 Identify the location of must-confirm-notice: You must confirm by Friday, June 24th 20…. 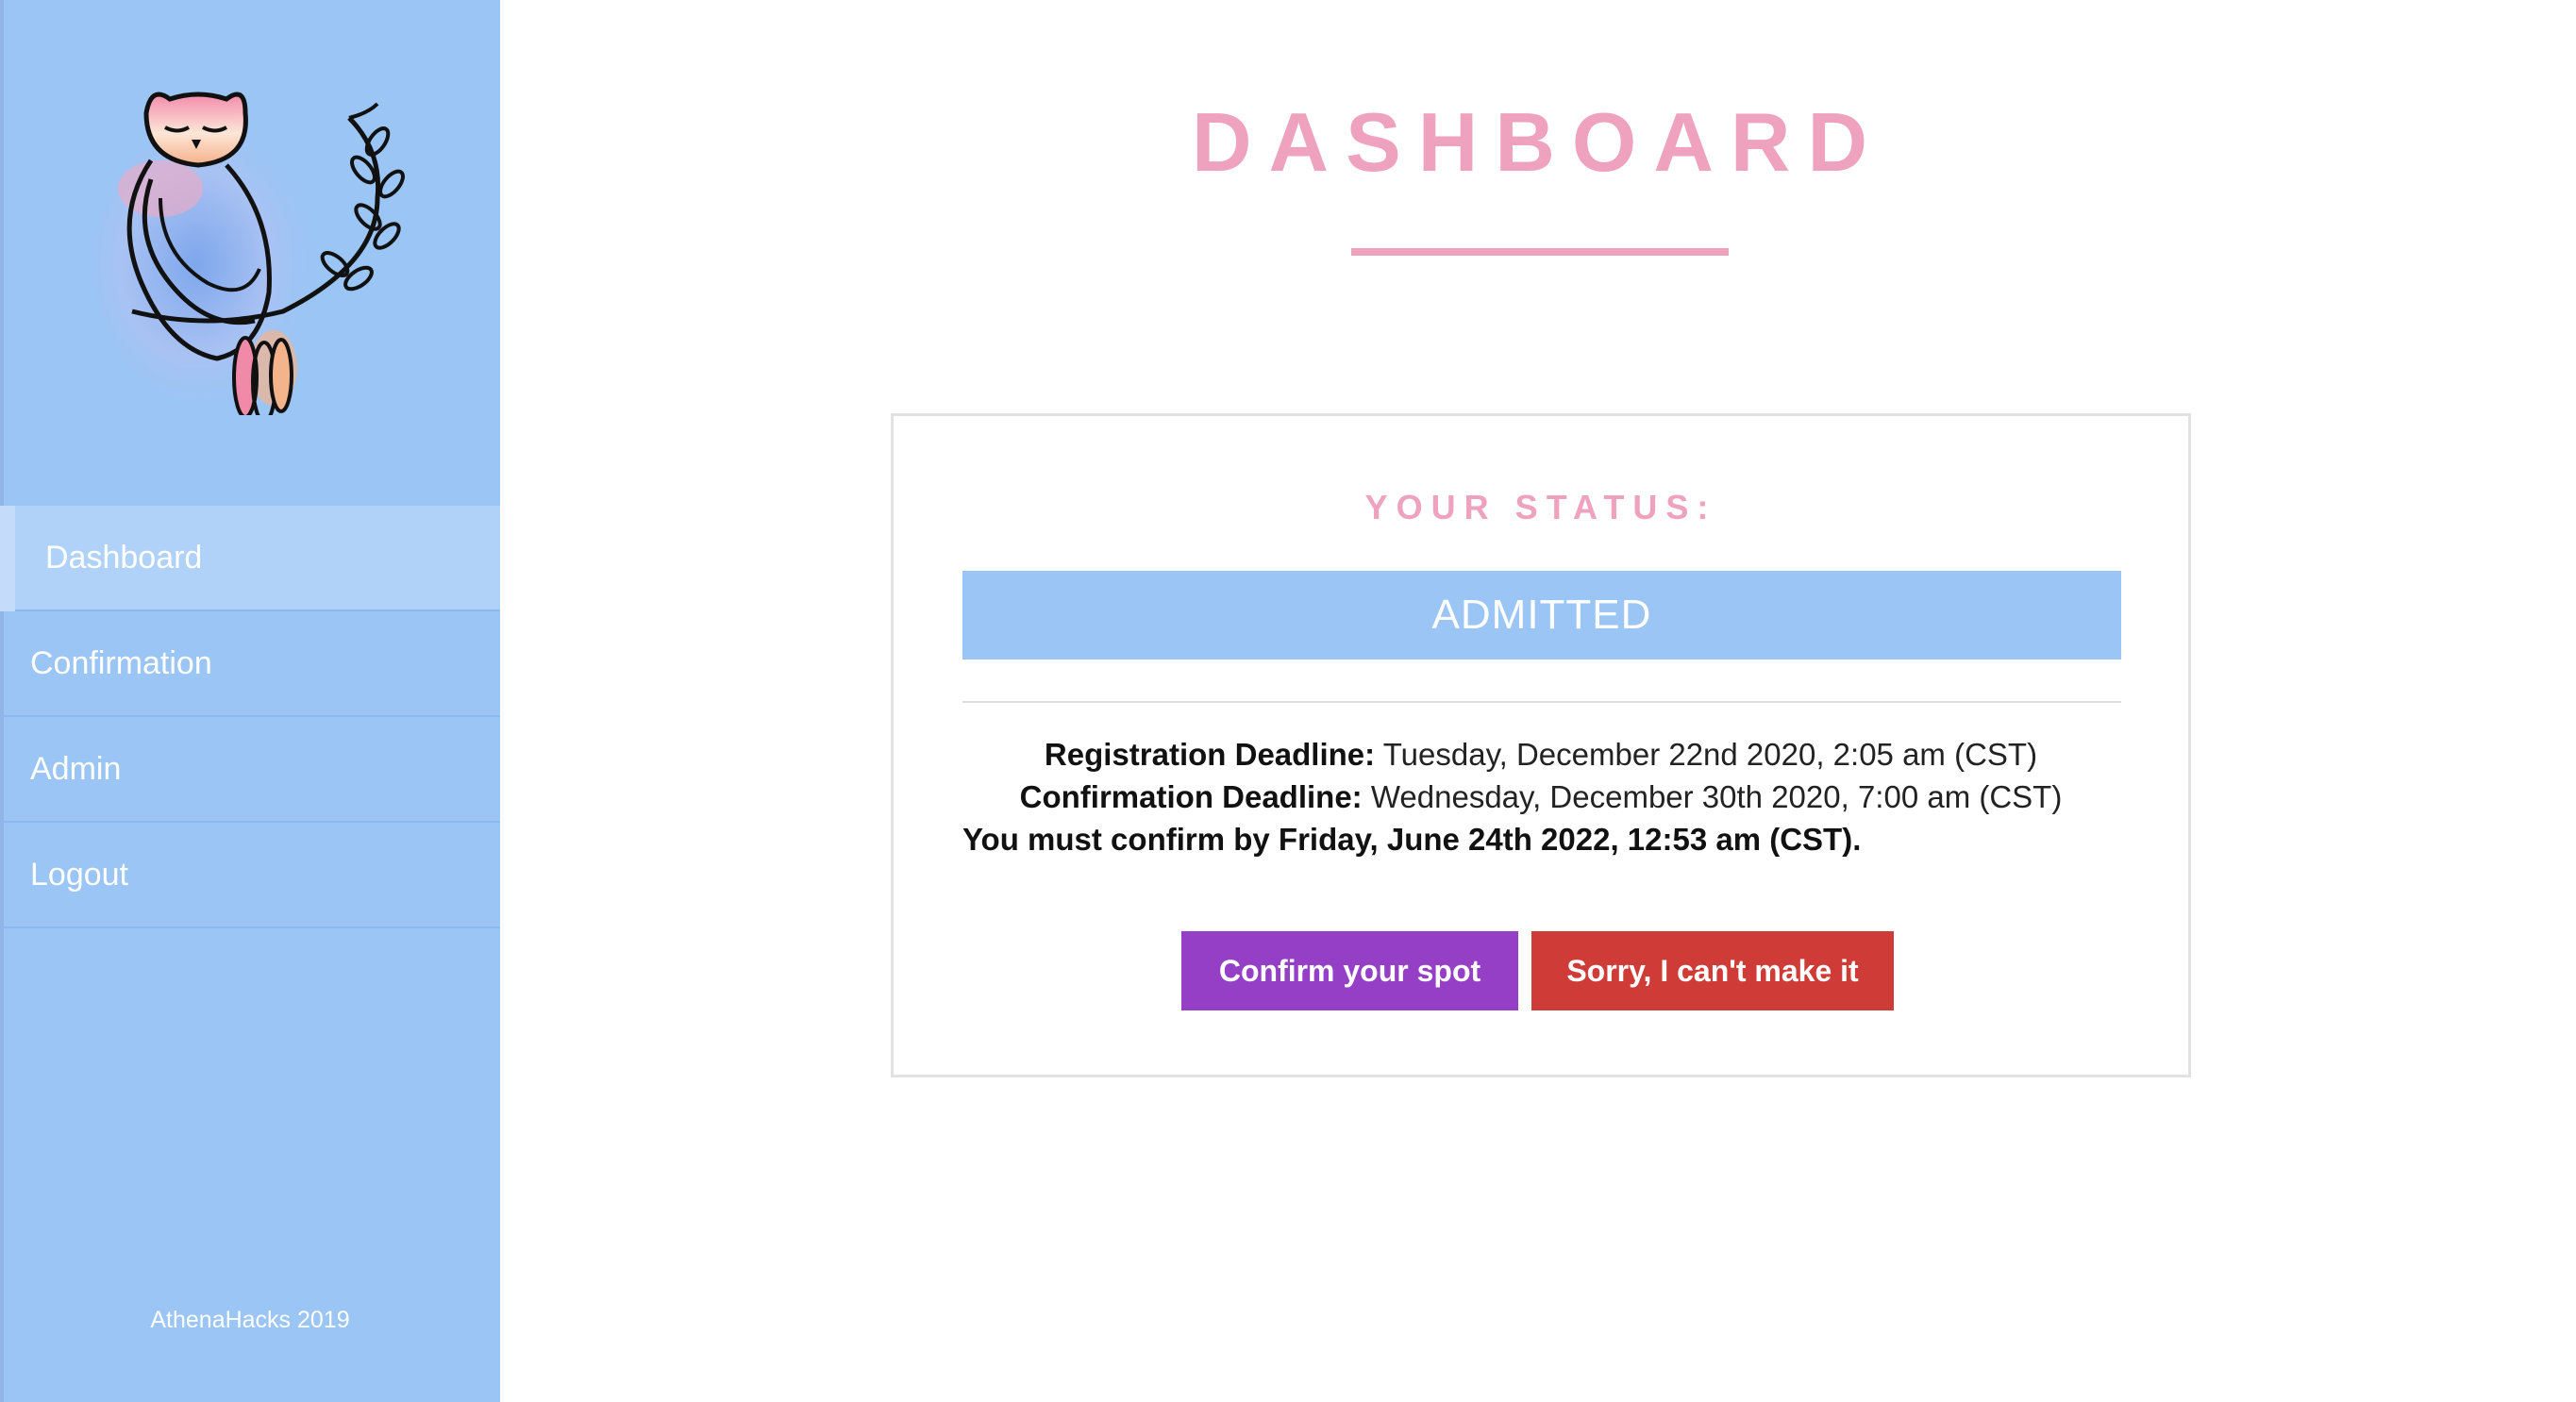
(1412, 840).